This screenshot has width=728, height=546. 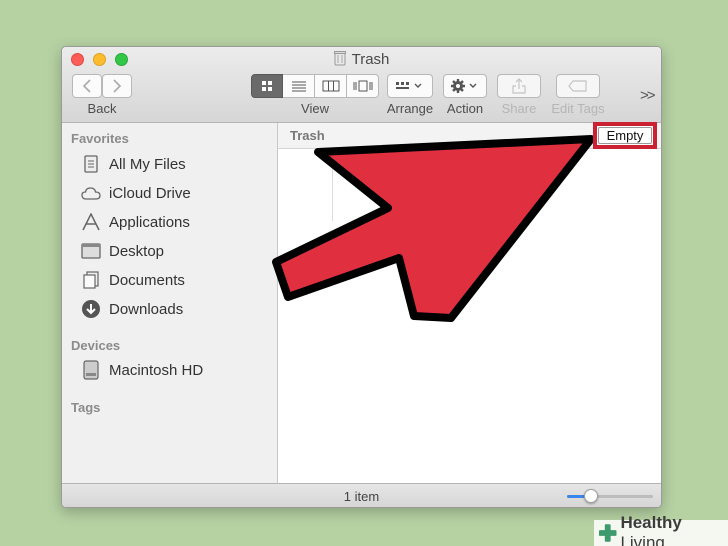 I want to click on empty-button-layer: Empty, so click(x=469, y=137).